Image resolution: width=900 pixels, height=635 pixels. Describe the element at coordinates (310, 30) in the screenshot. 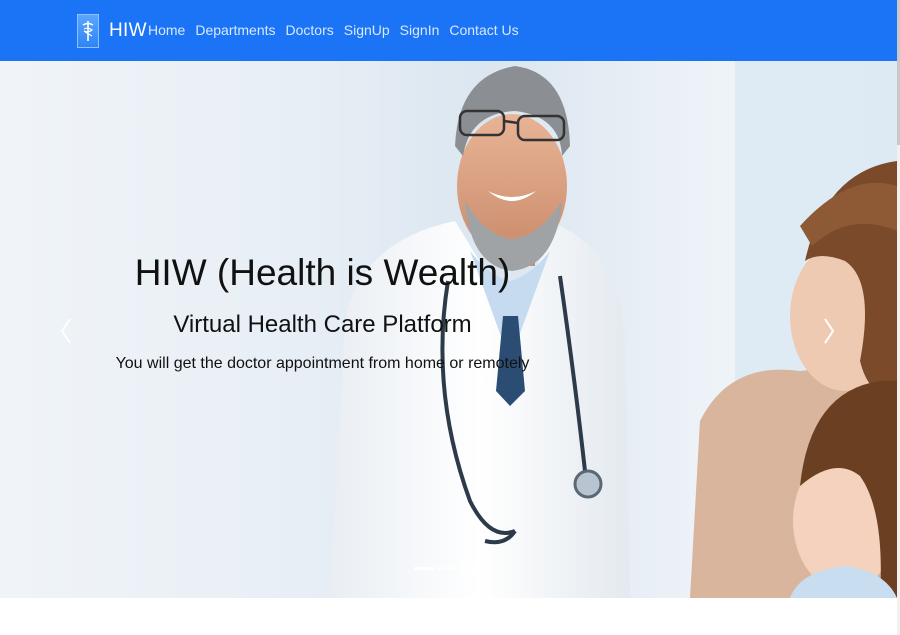

I see `nav-doctors: Doctors` at that location.